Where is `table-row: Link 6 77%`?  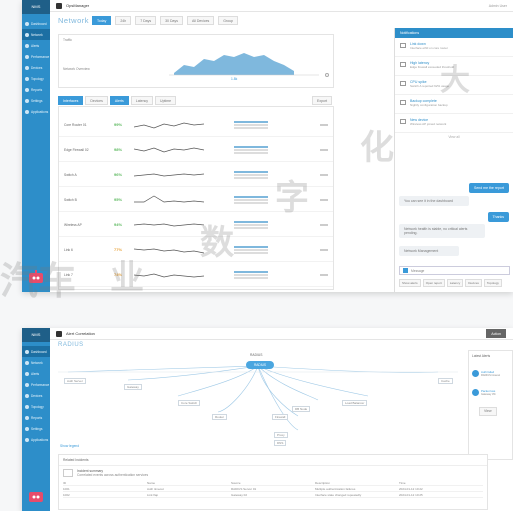 table-row: Link 6 77% is located at coordinates (196, 250).